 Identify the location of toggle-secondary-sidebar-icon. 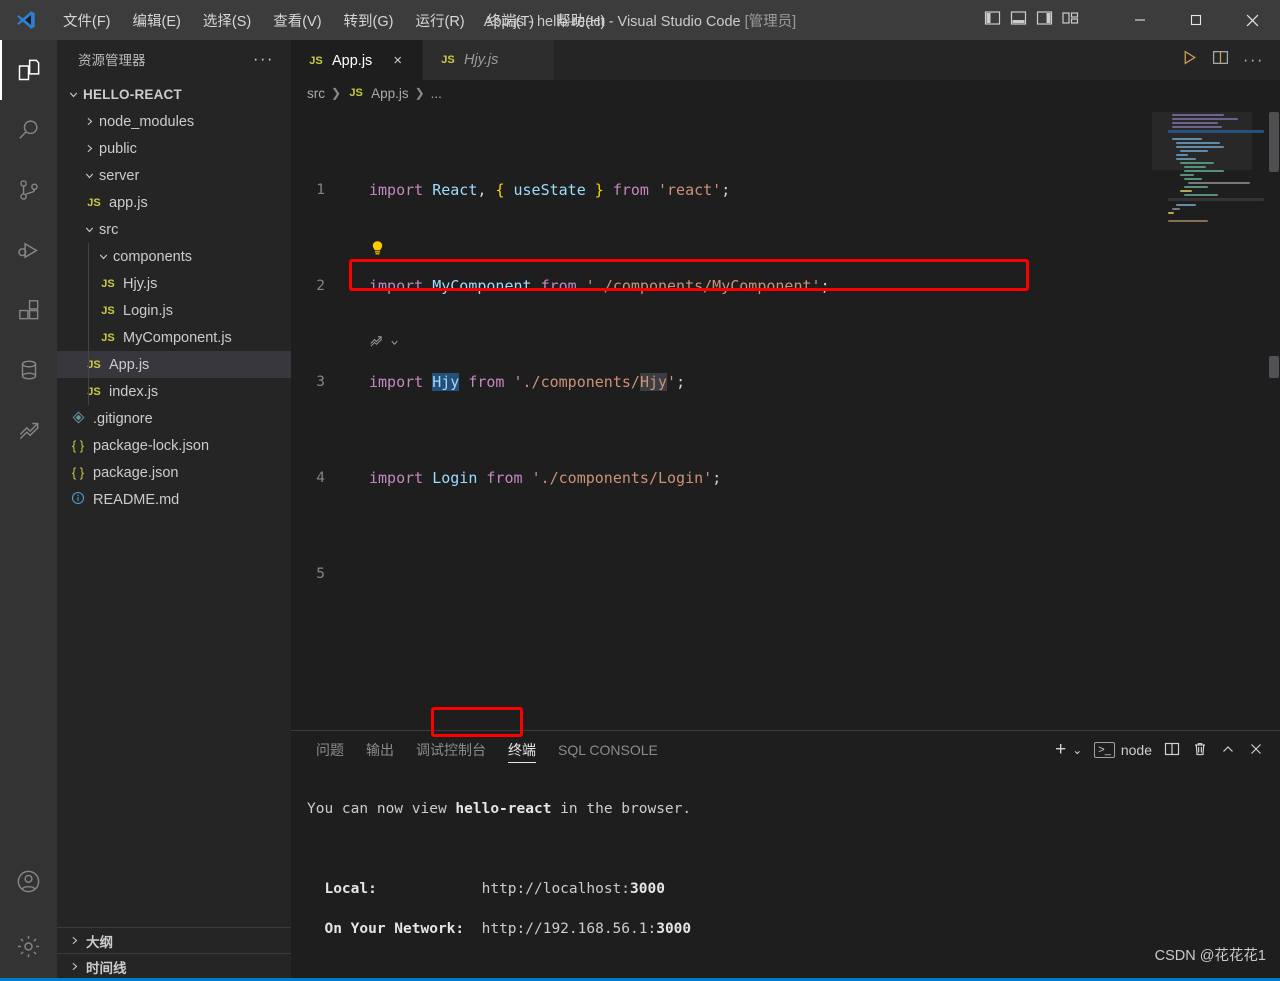
(1044, 20).